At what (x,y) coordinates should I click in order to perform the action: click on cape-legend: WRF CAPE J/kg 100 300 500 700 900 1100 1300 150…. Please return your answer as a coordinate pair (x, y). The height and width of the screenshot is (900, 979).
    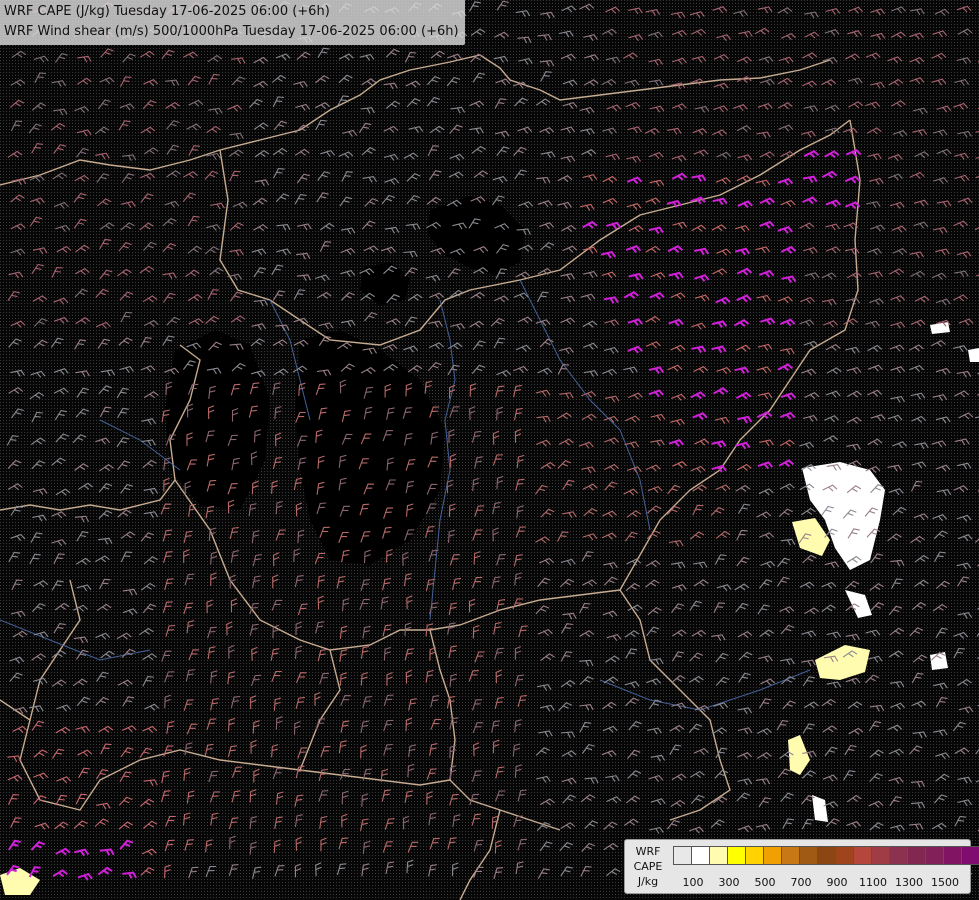
    Looking at the image, I should click on (801, 866).